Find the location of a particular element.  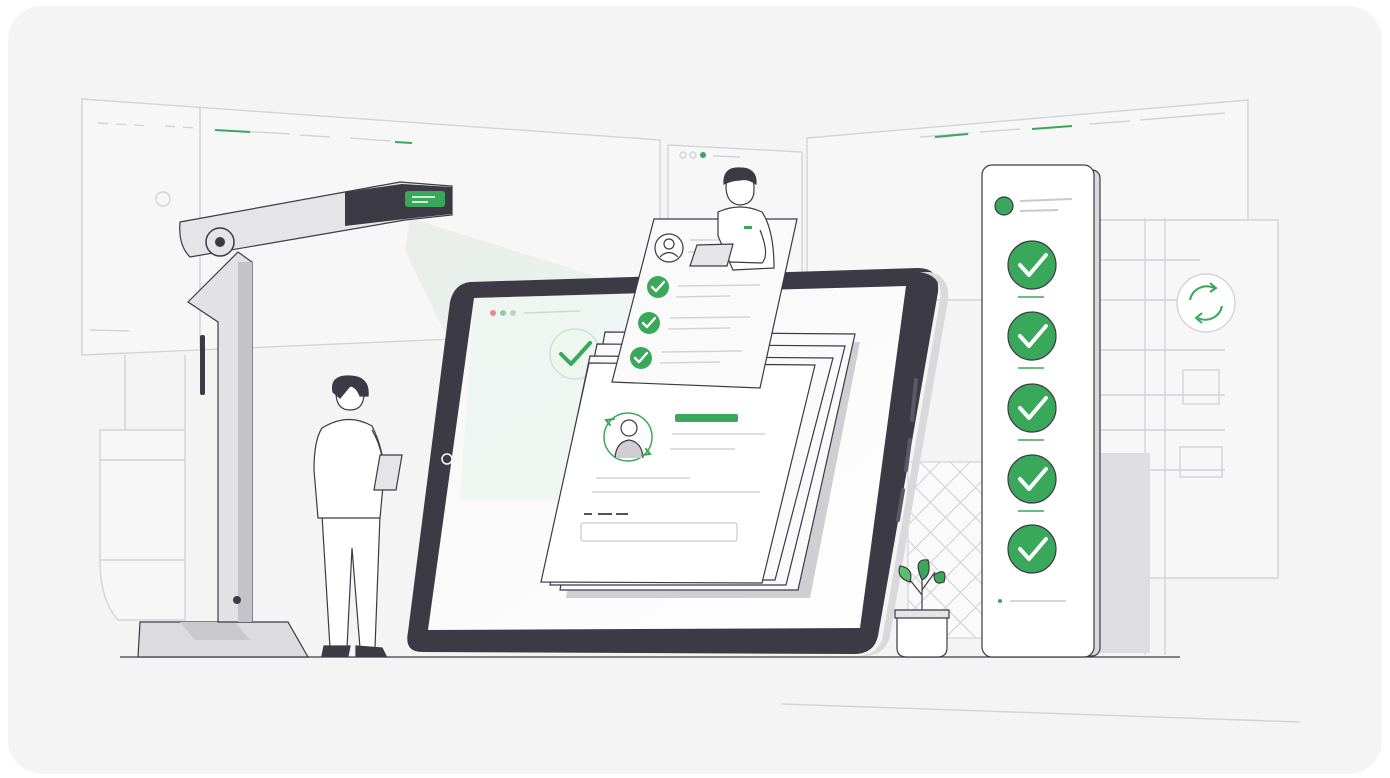

standing-legs is located at coordinates (351, 581).